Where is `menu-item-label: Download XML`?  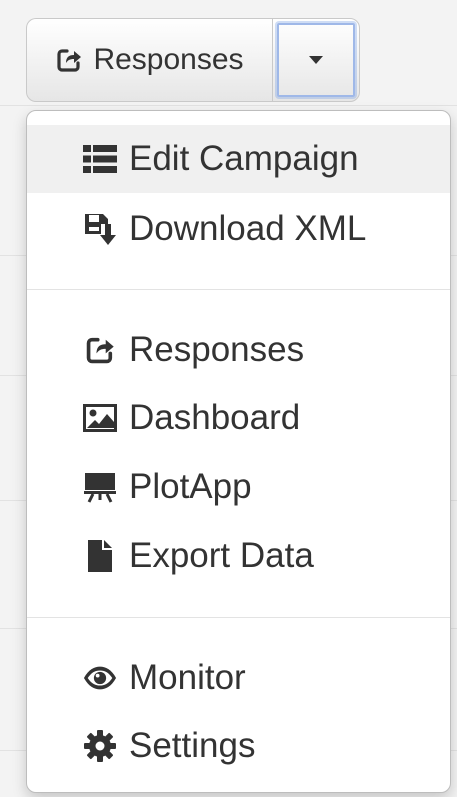
menu-item-label: Download XML is located at coordinates (248, 228).